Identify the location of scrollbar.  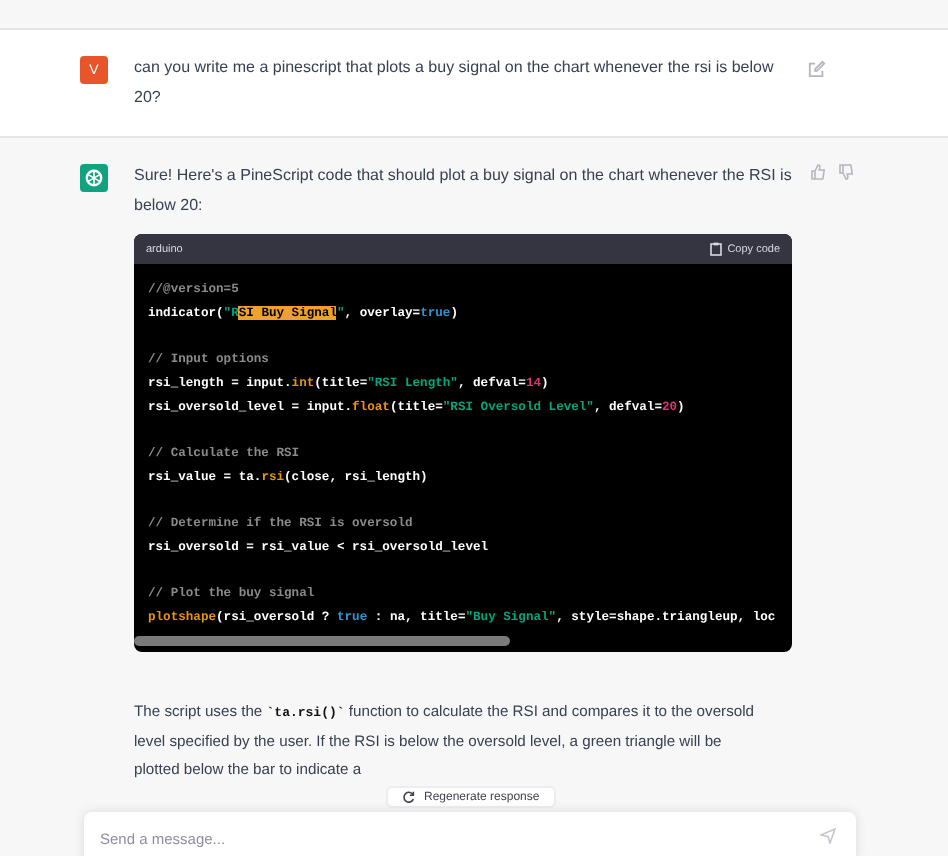
(322, 641).